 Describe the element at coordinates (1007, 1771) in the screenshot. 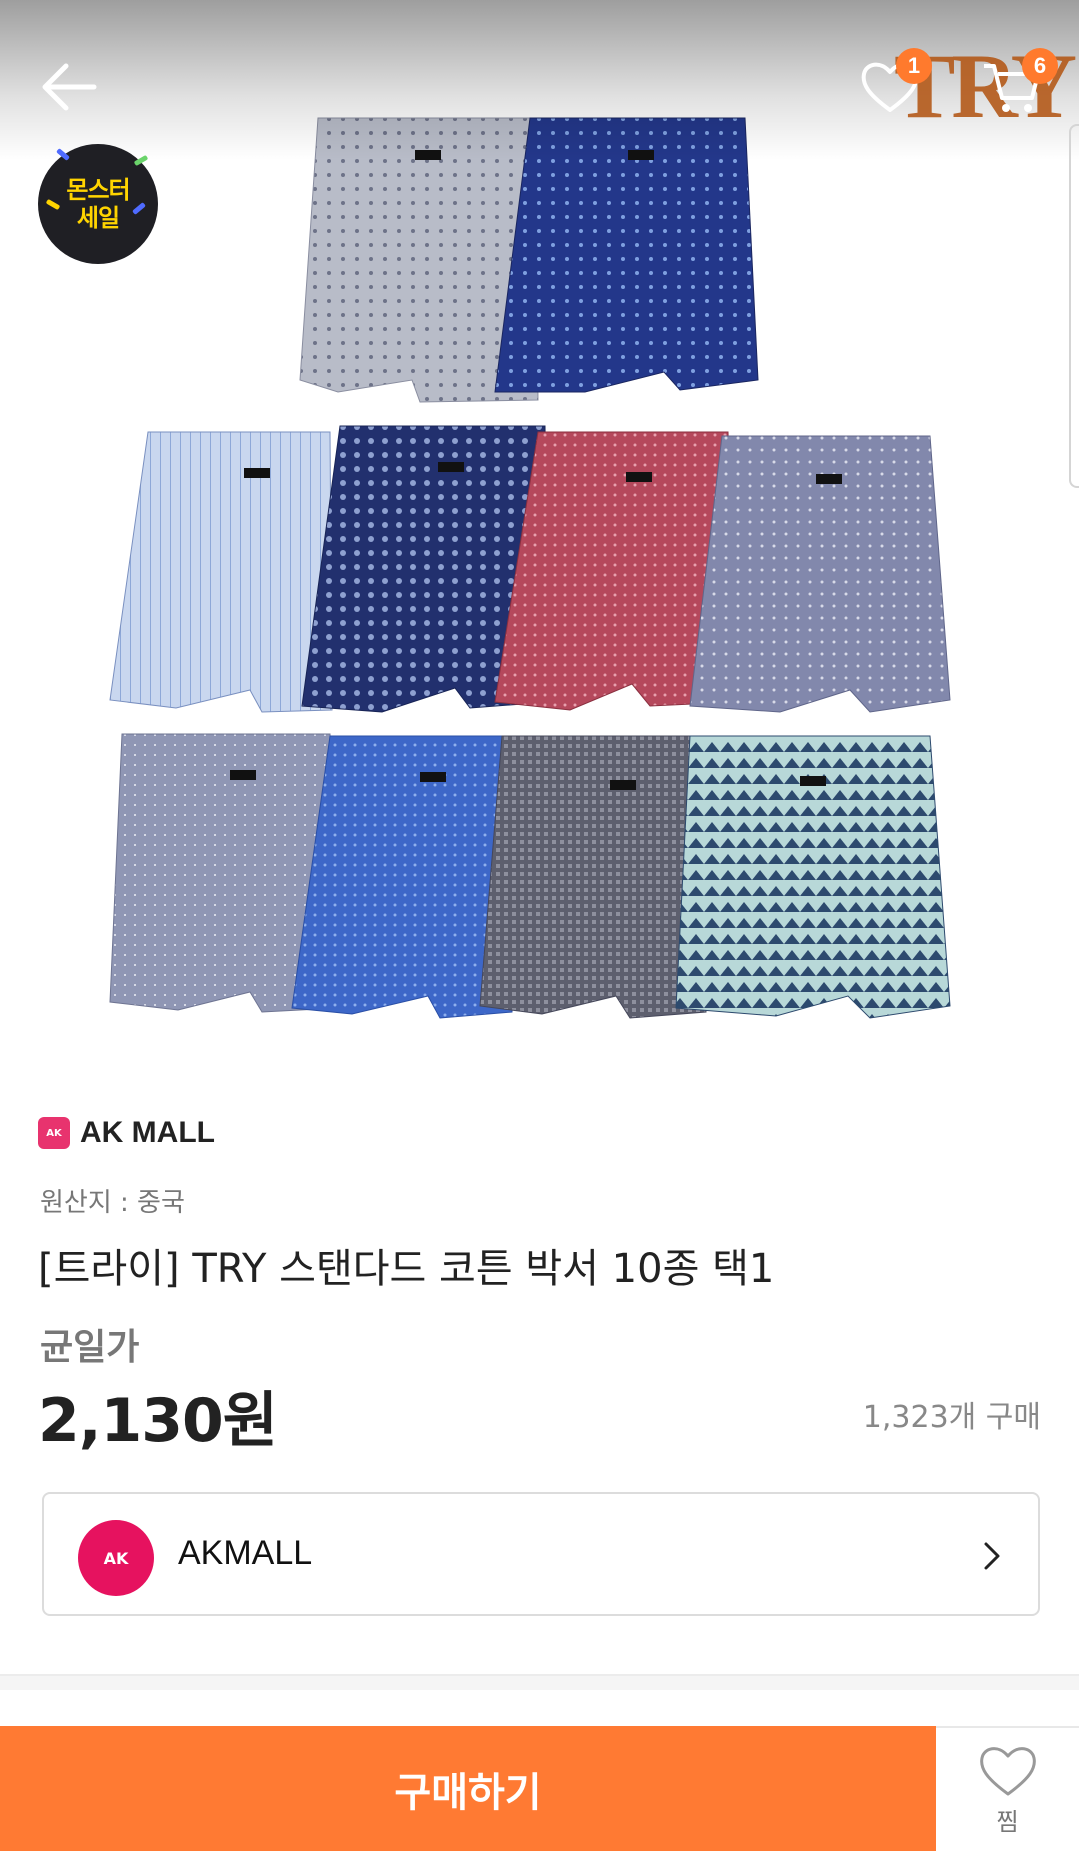

I see `heart-icon` at that location.